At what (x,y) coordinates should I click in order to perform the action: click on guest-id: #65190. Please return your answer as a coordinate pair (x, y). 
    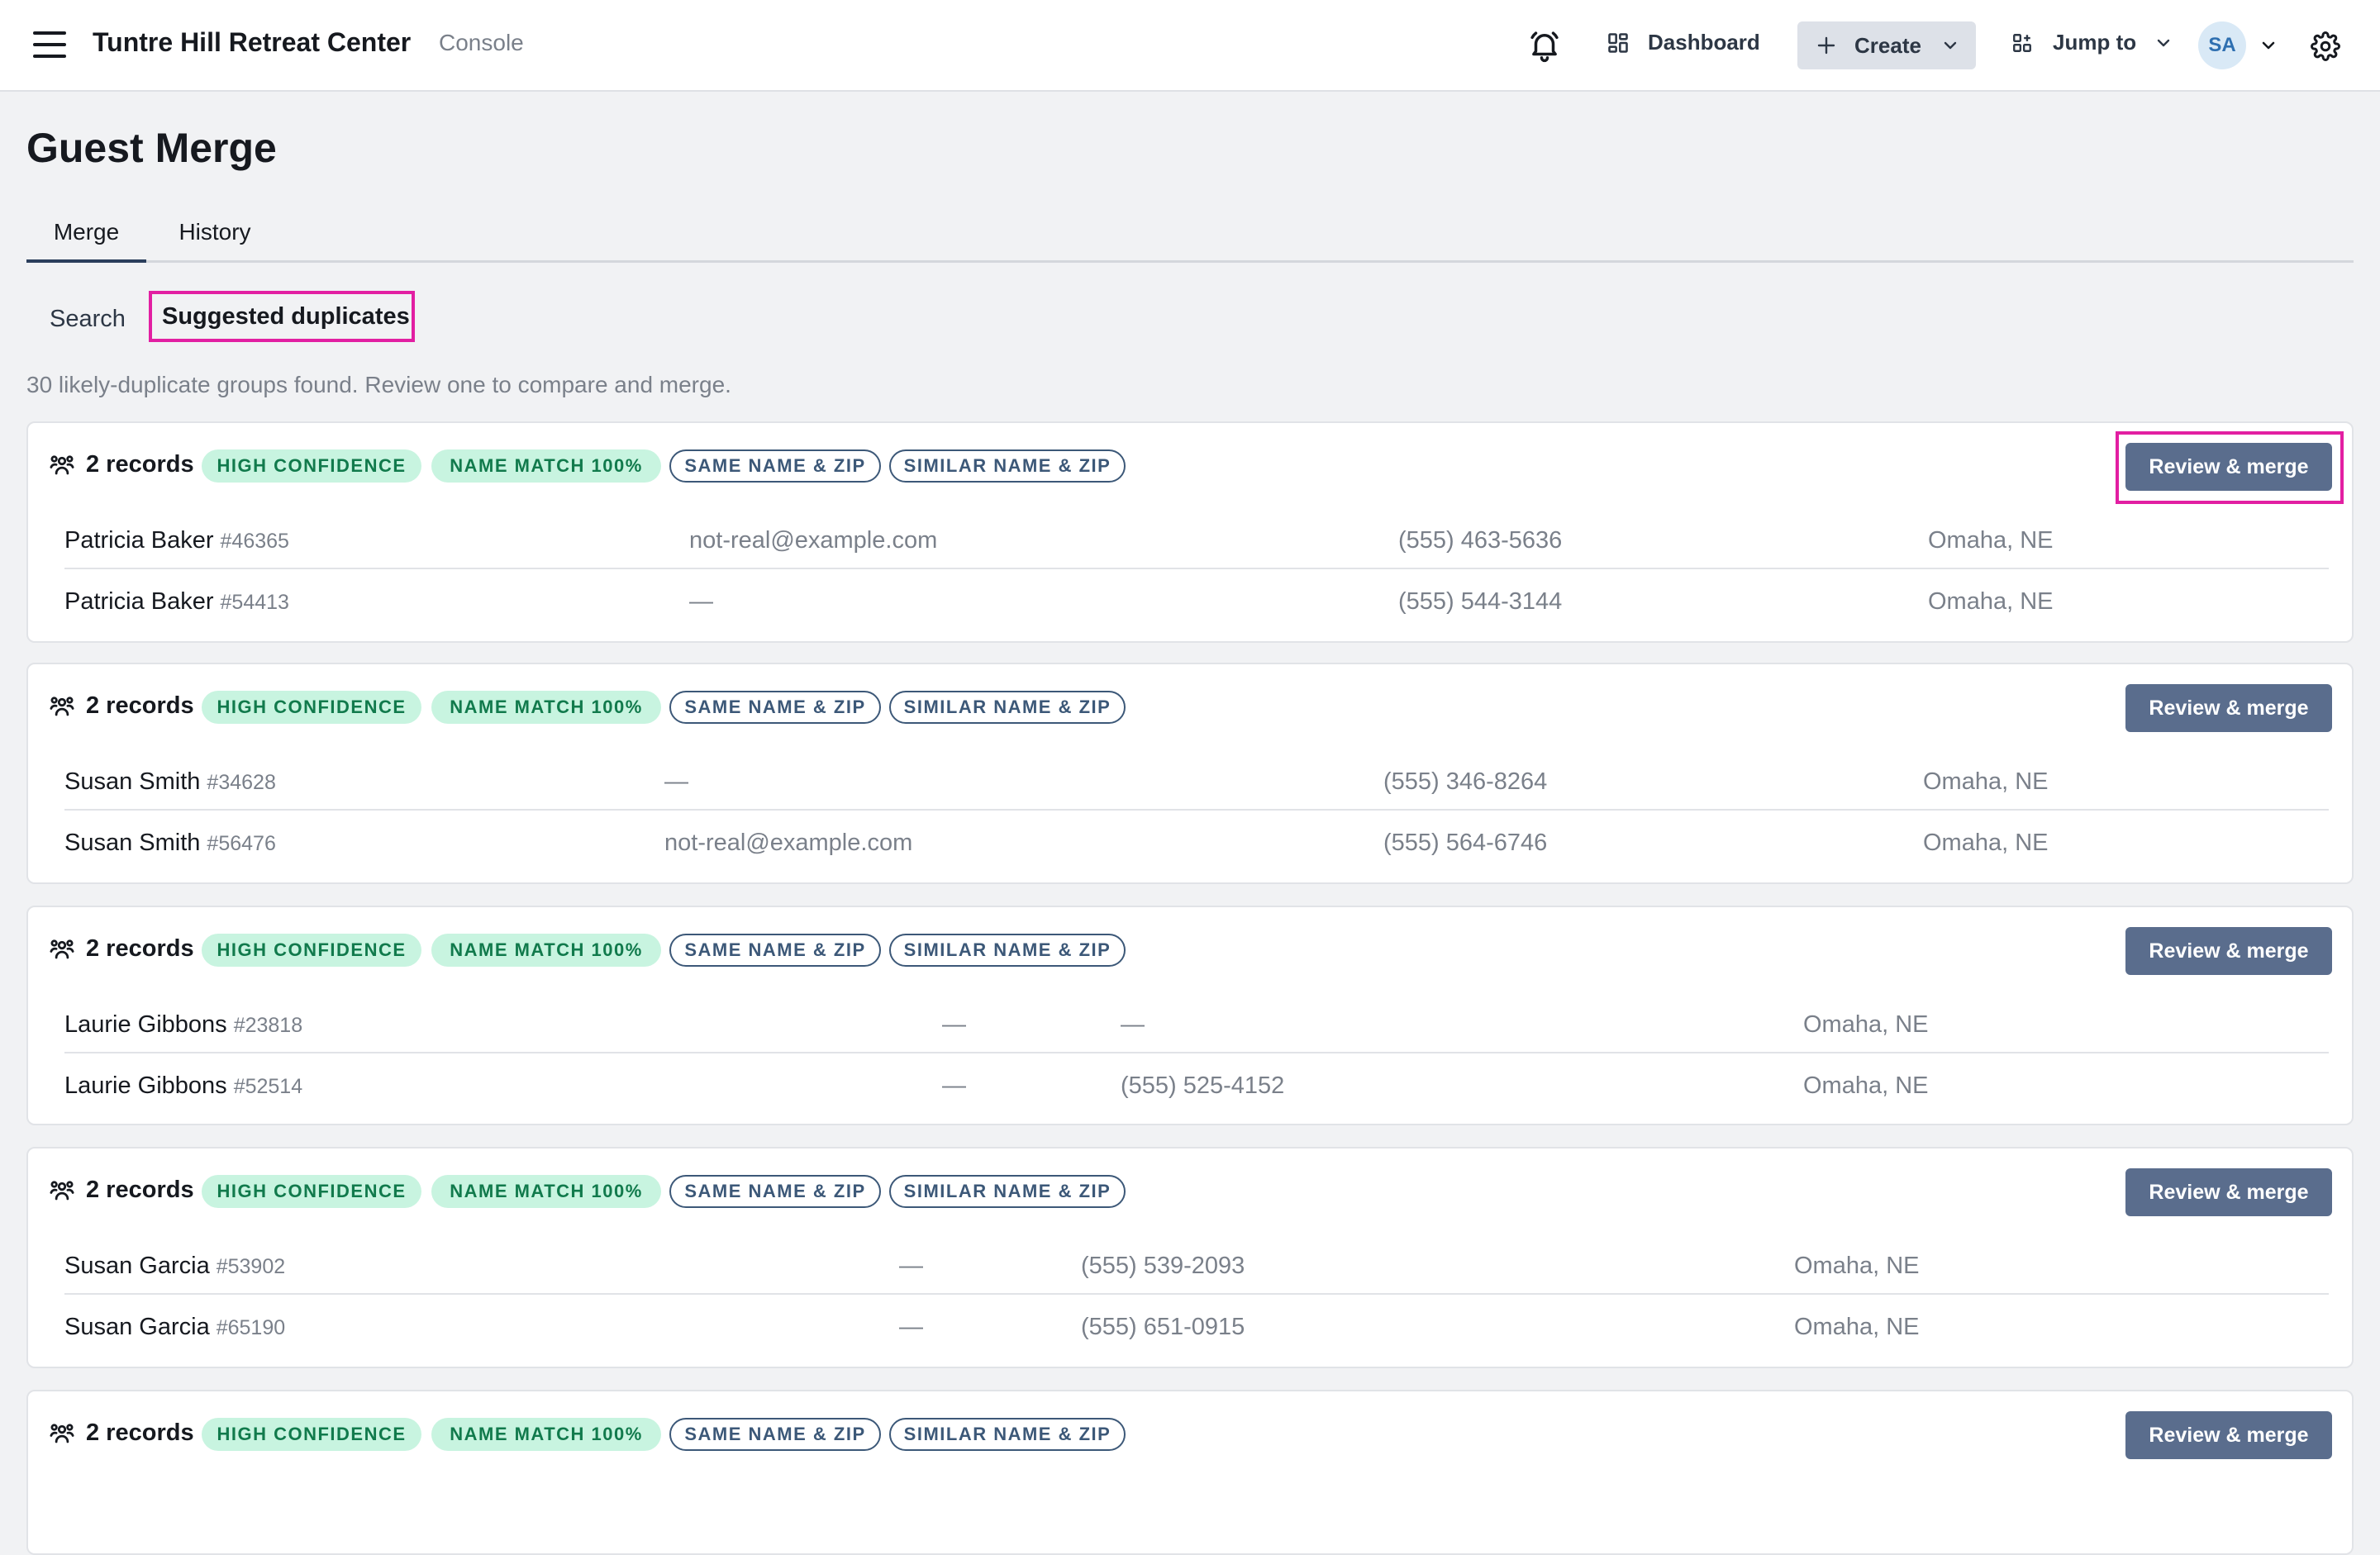
    Looking at the image, I should click on (251, 1327).